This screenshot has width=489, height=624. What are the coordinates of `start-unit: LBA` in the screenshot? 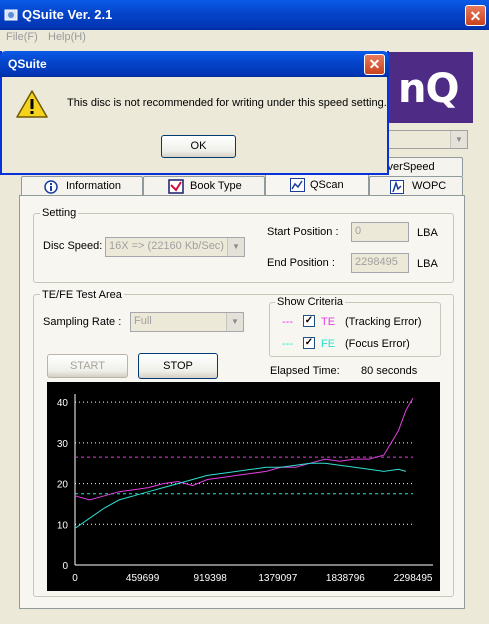 It's located at (427, 233).